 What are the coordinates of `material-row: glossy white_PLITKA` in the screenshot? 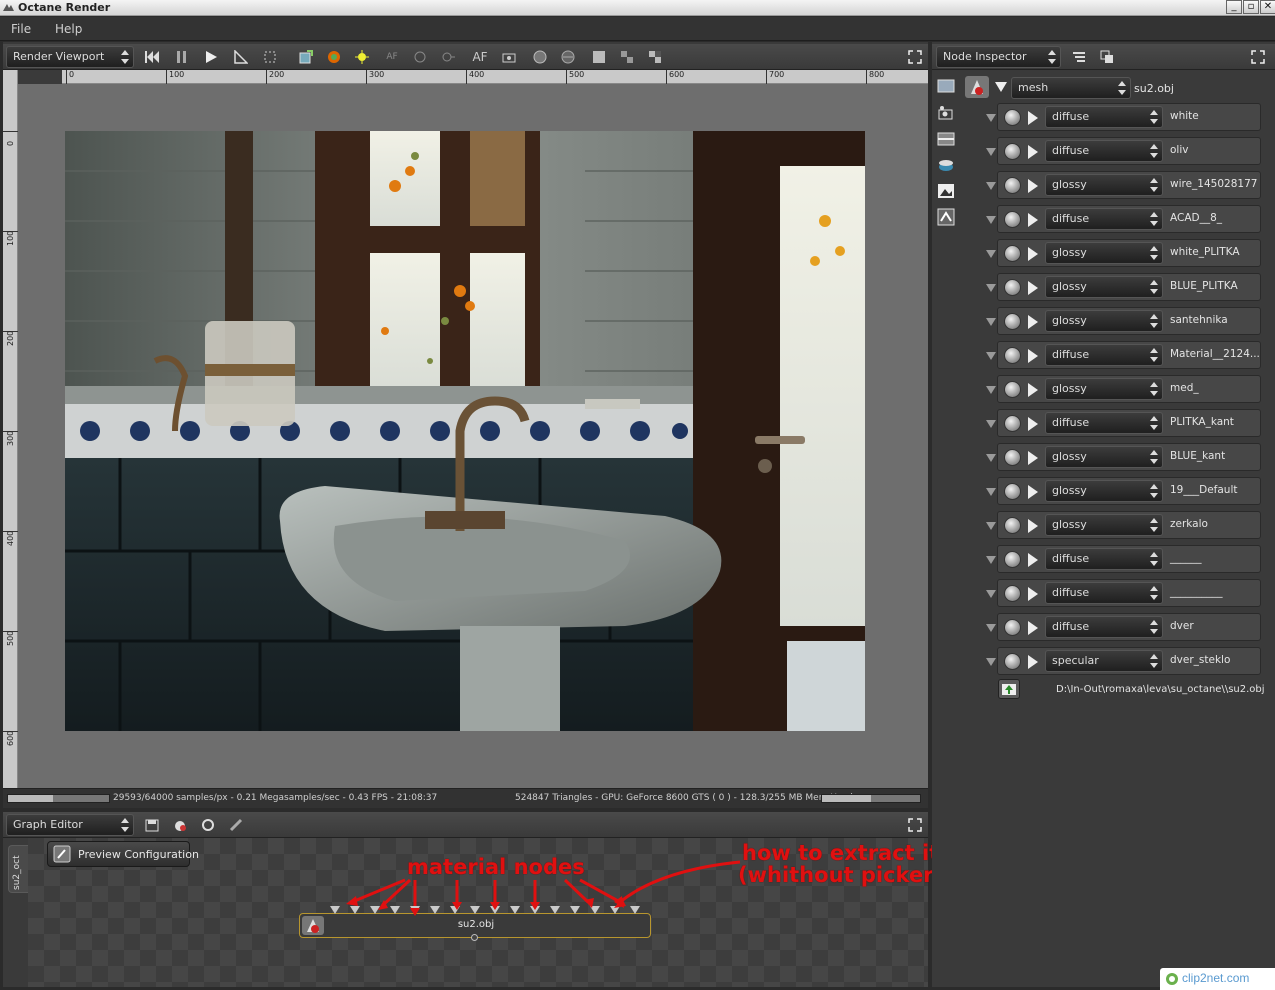 It's located at (1129, 253).